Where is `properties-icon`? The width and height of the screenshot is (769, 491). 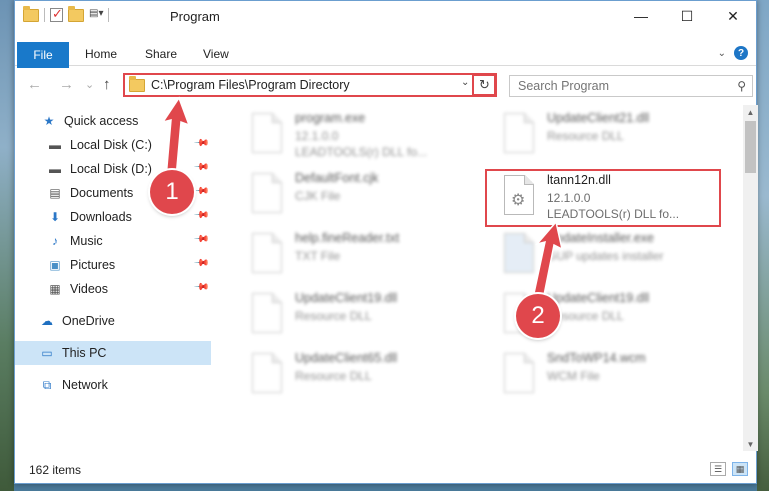 properties-icon is located at coordinates (56, 14).